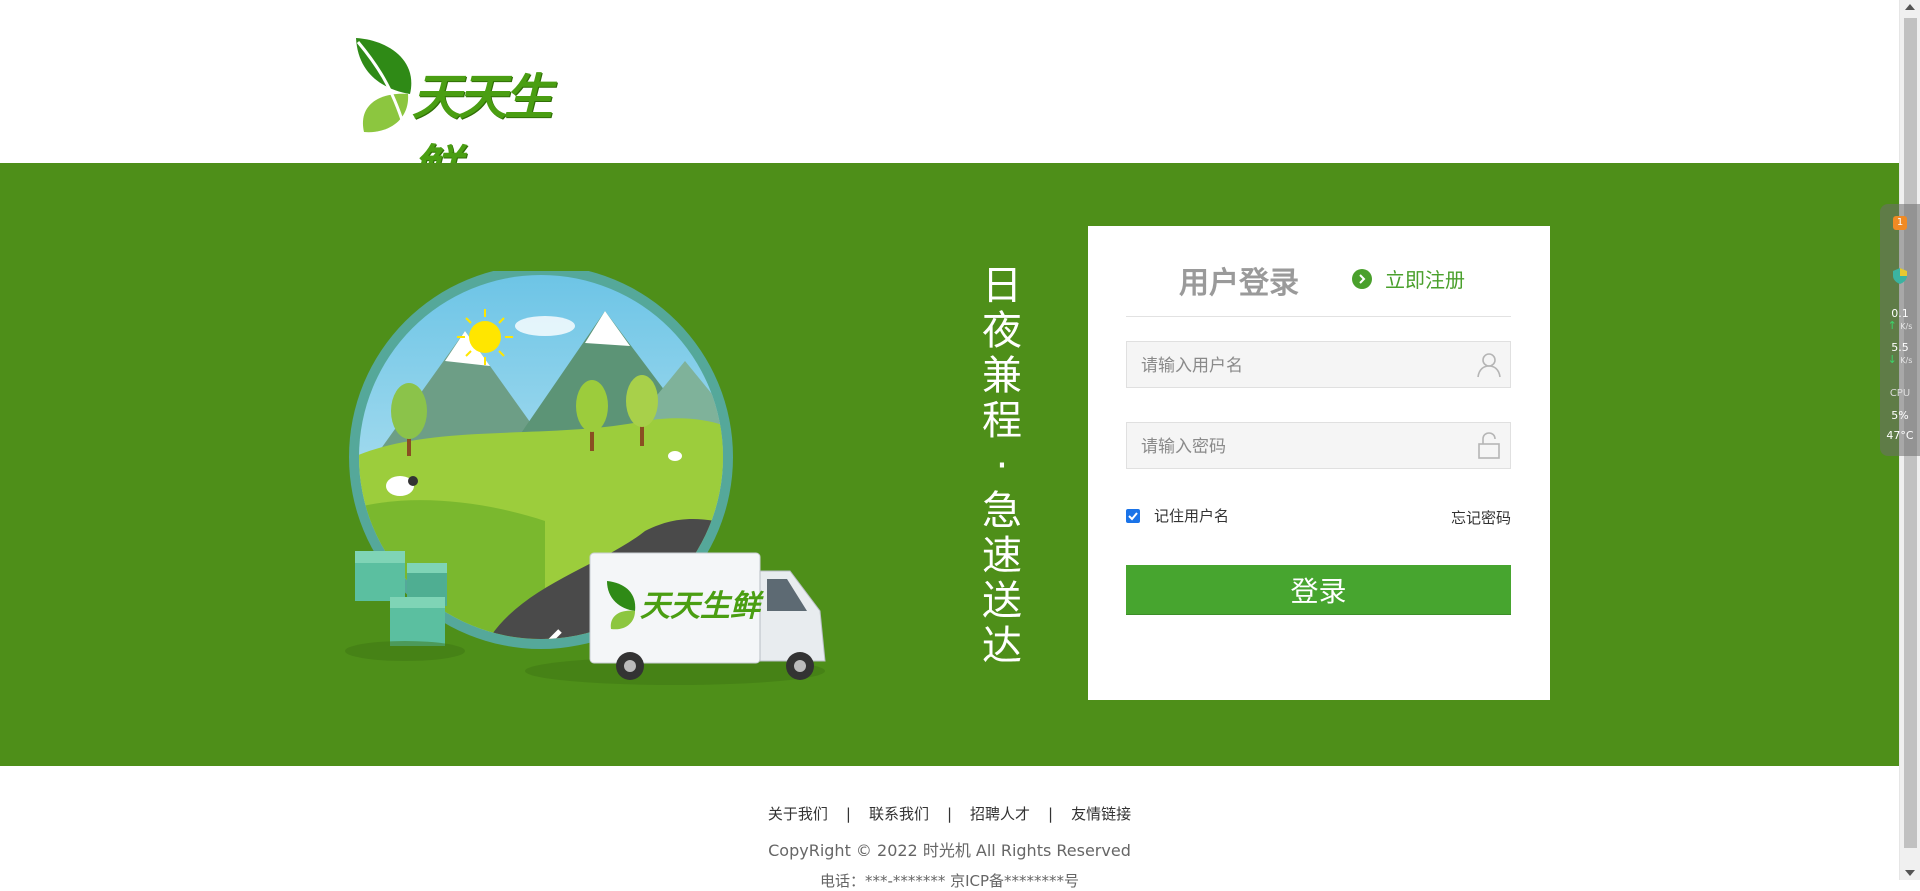 Image resolution: width=1920 pixels, height=891 pixels. What do you see at coordinates (949, 850) in the screenshot?
I see `copyright: CopyRight © 2022 时光机 All Rights Reserved` at bounding box center [949, 850].